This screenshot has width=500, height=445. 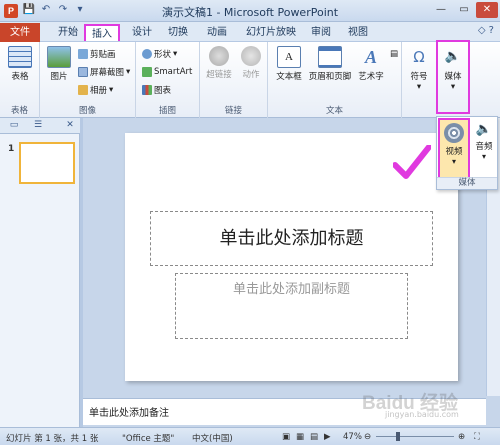 What do you see at coordinates (271, 32) in the screenshot?
I see `tab-slideshow: 幻灯片放映` at bounding box center [271, 32].